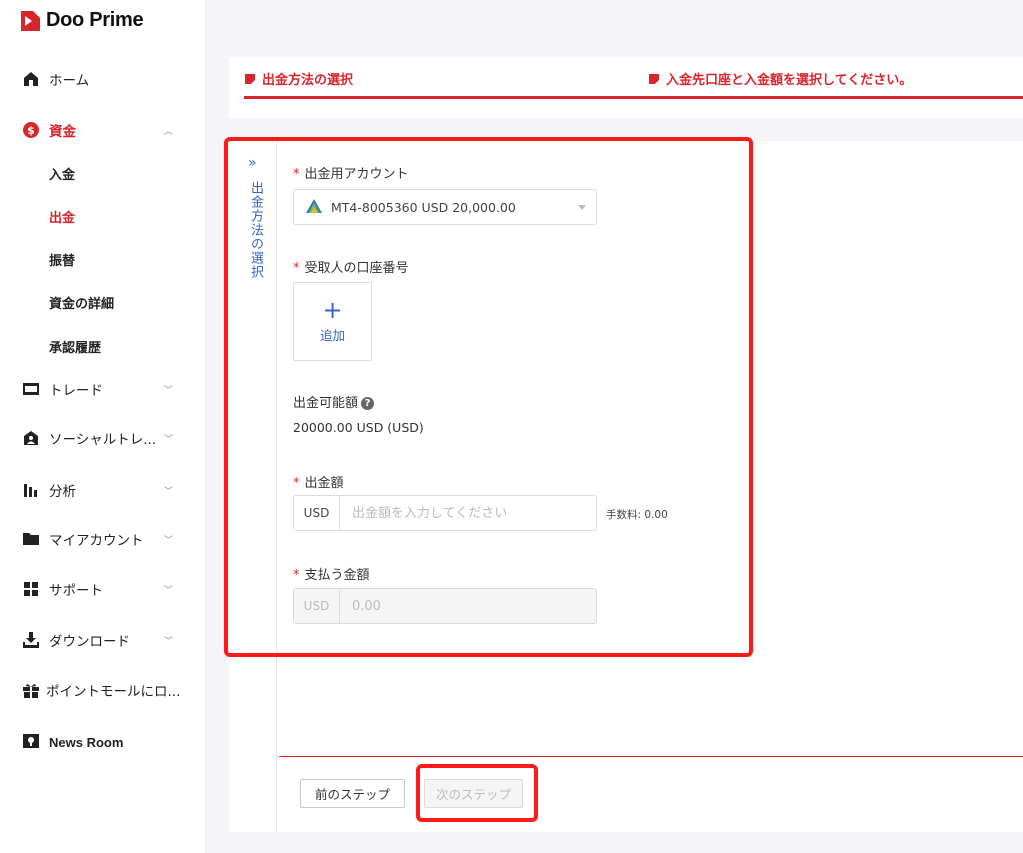  I want to click on prev-step-button: 前のステップ, so click(352, 793).